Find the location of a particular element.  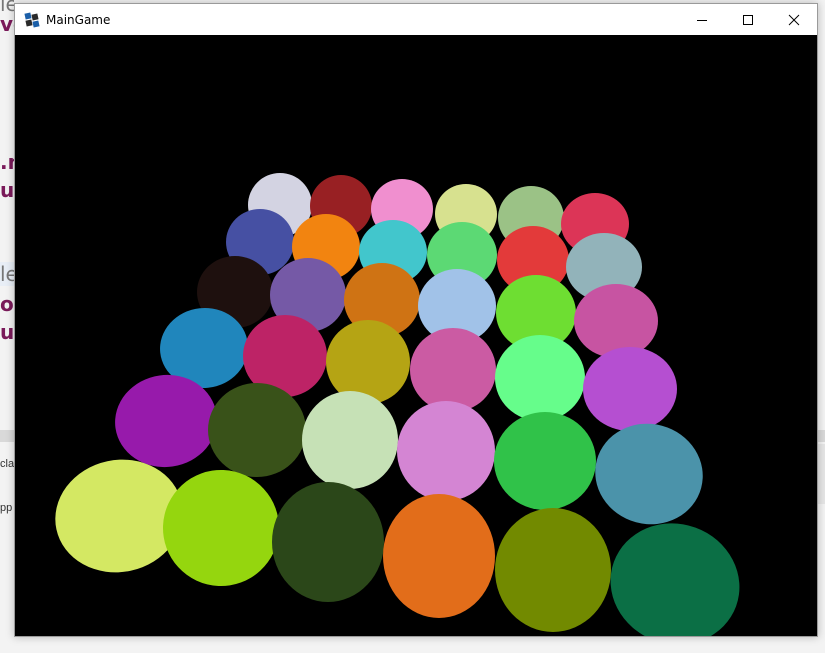

background-text-fragment: le is located at coordinates (7, 274).